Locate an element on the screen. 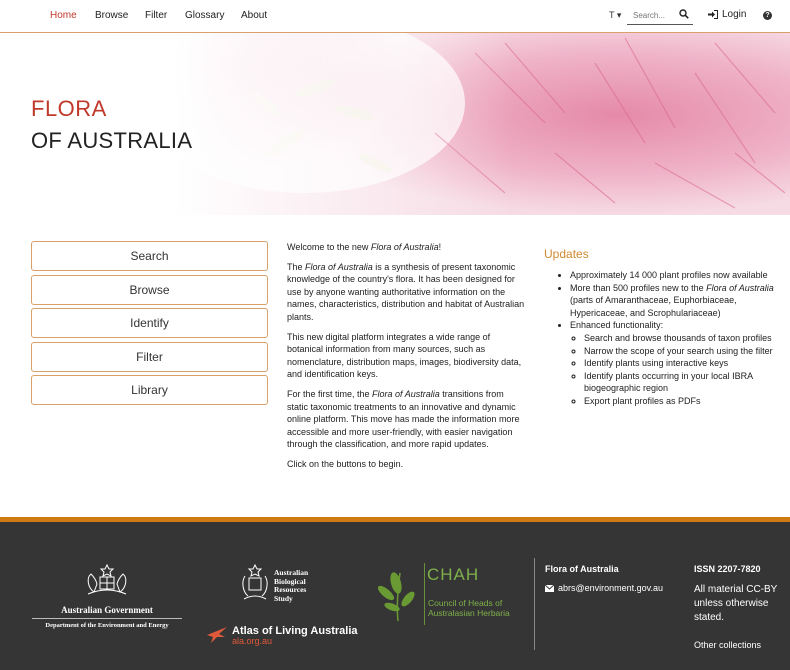 The image size is (790, 670). abrs-text: Australian Biological Resources Study is located at coordinates (291, 586).